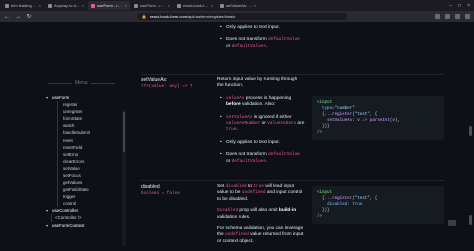 Image resolution: width=474 pixels, height=251 pixels. Describe the element at coordinates (18, 17) in the screenshot. I see `forward-icon: →` at that location.